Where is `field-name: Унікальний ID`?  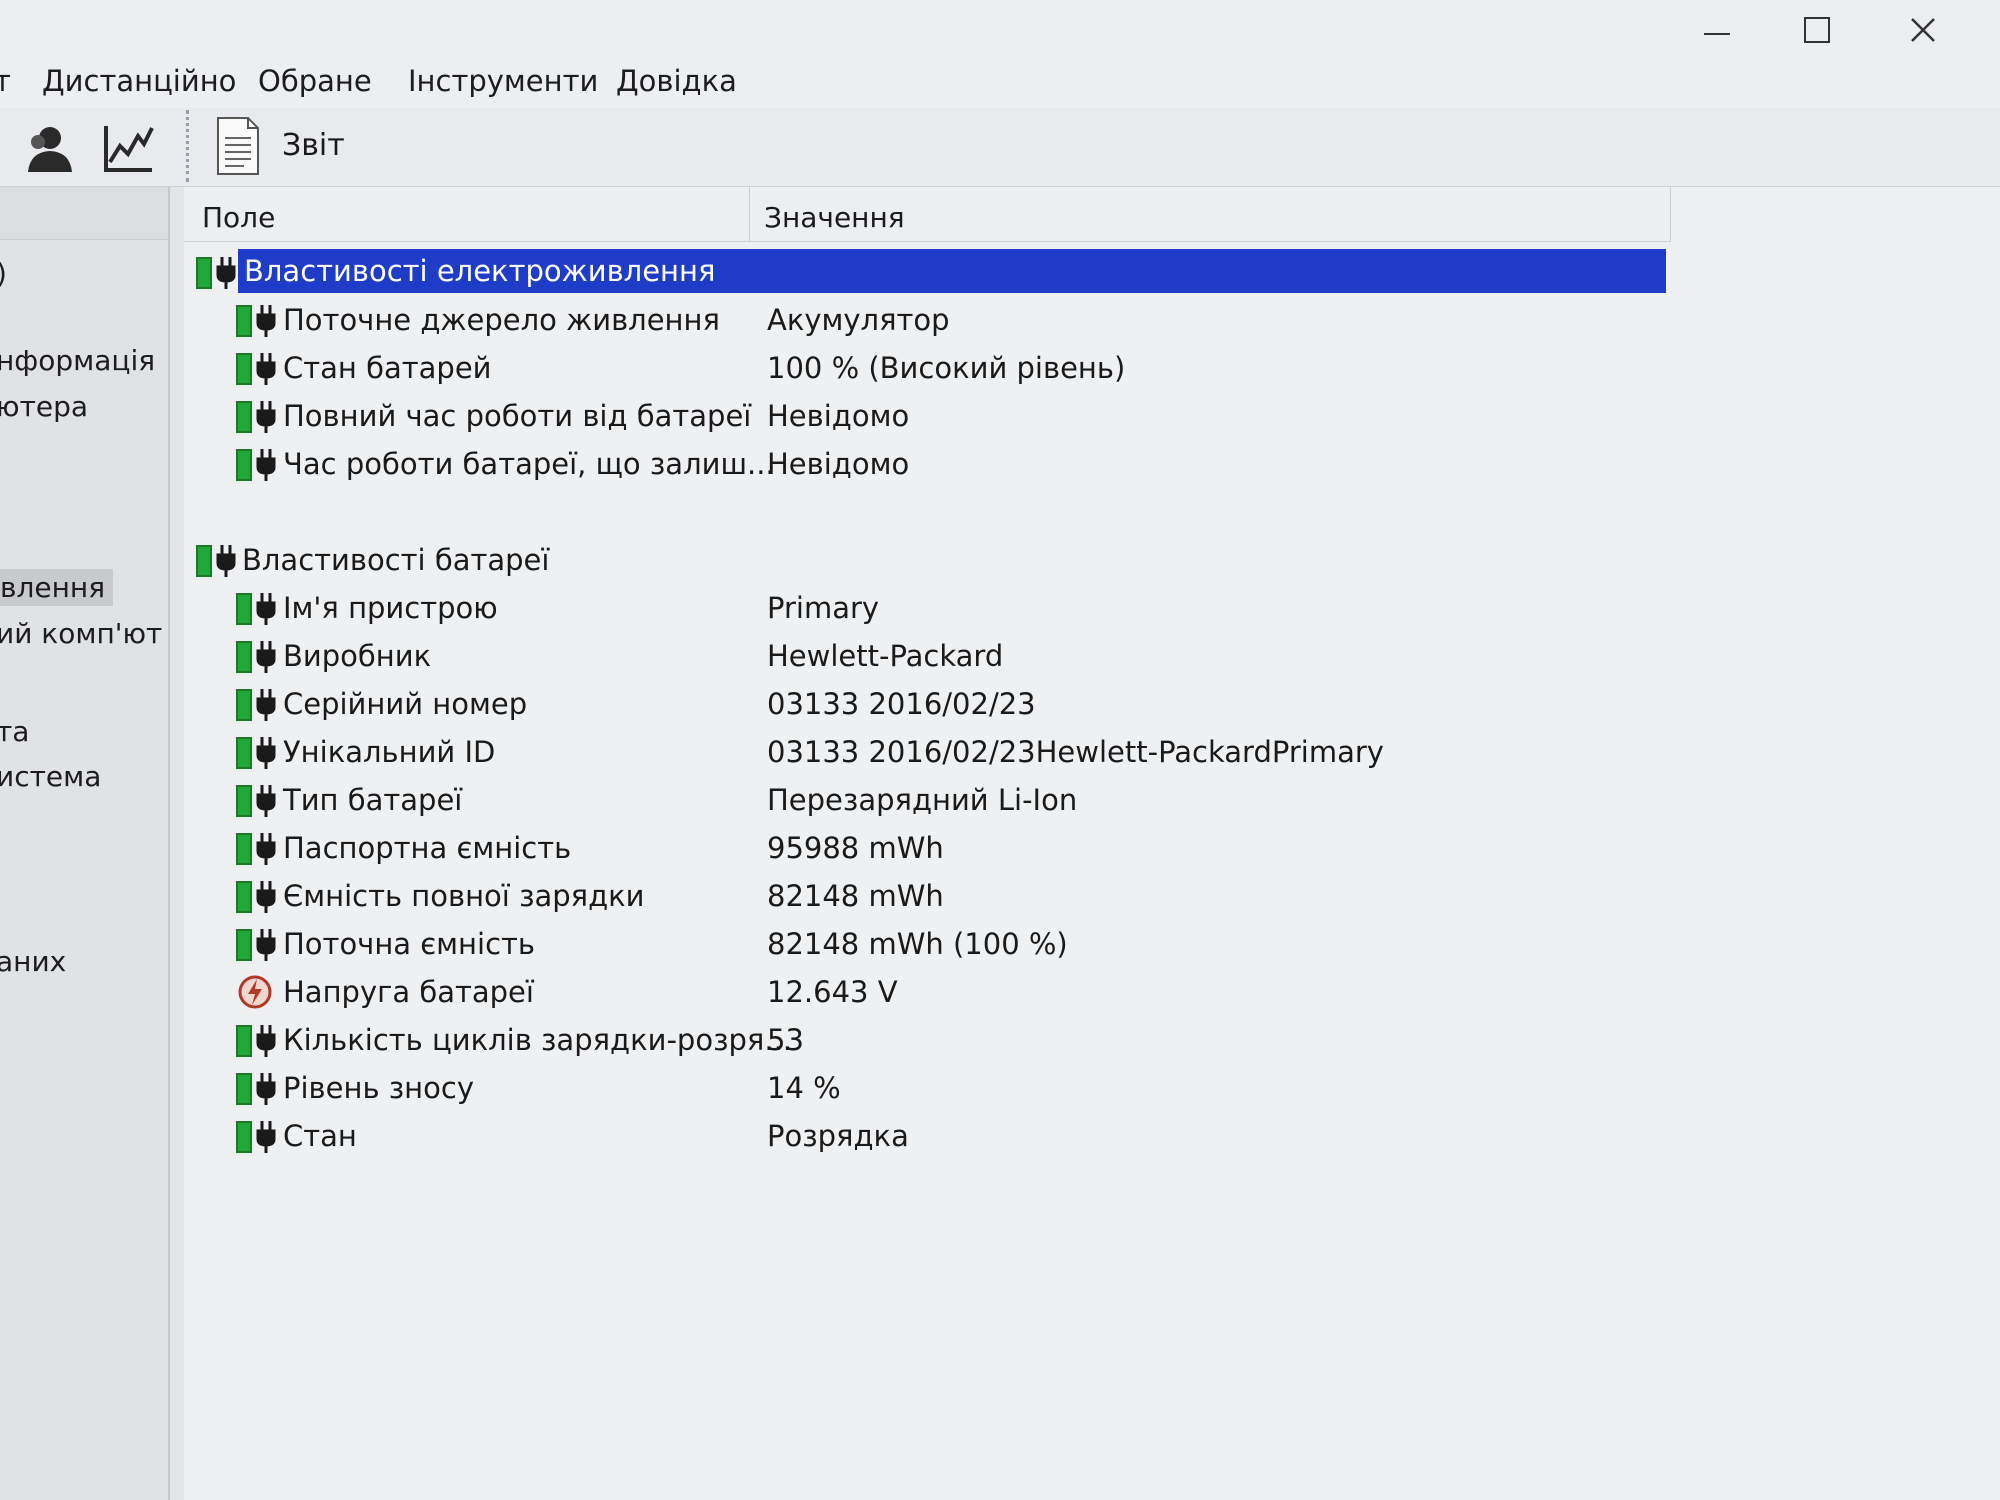
field-name: Унікальний ID is located at coordinates (389, 752).